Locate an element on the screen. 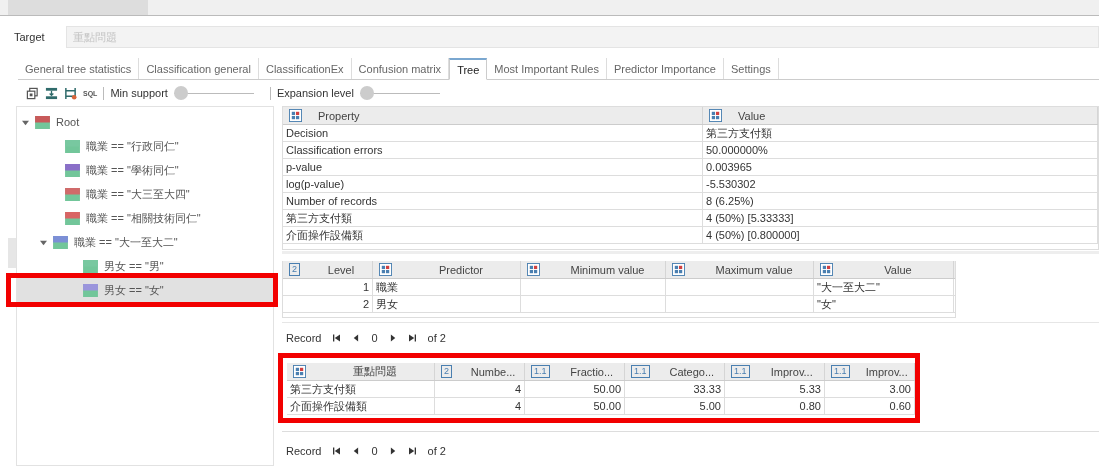 This screenshot has width=1099, height=470. column-header: 重點問題 is located at coordinates (361, 371).